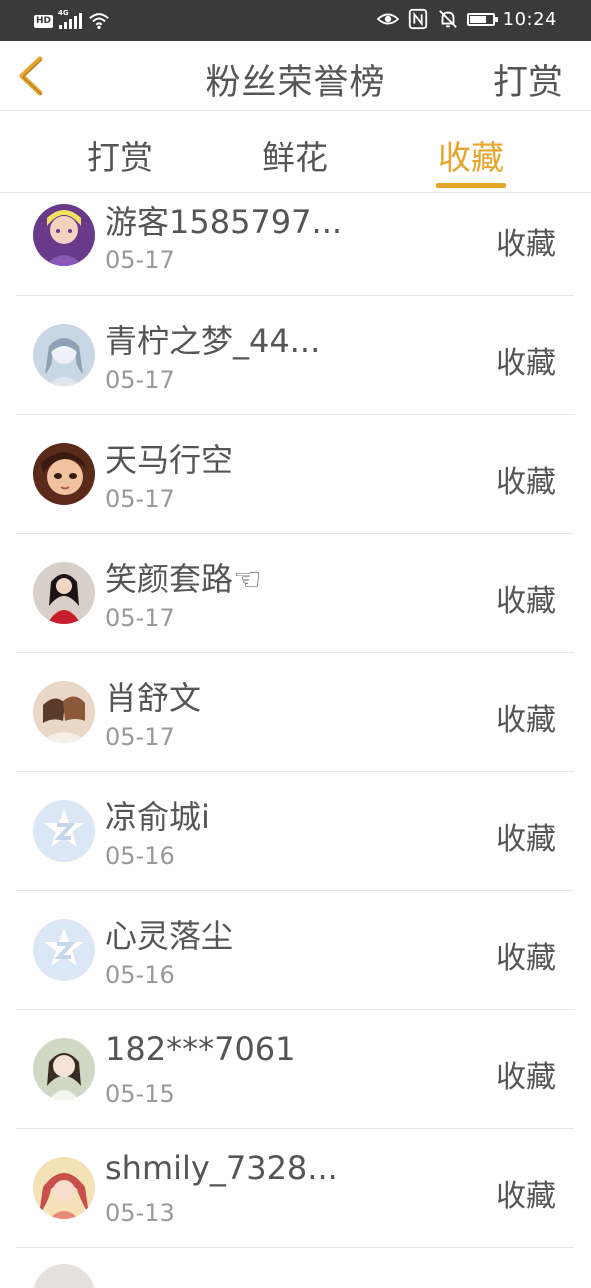  Describe the element at coordinates (140, 1094) in the screenshot. I see `fan-date: 05-15` at that location.